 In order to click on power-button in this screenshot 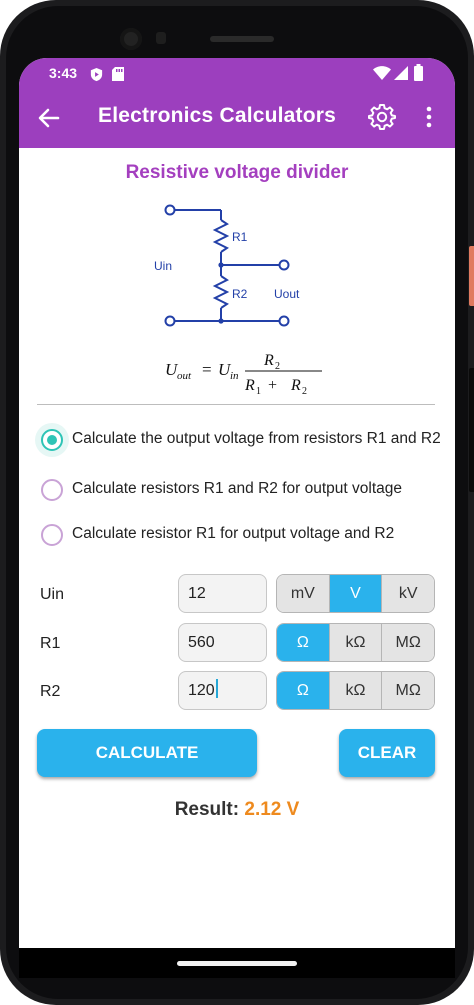, I will do `click(471, 276)`.